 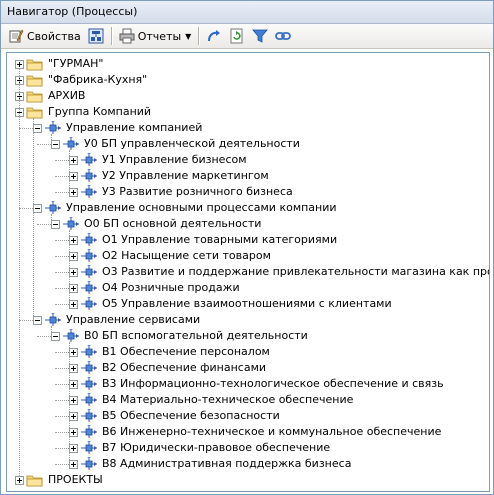 I want to click on tree-process-node: О4 Розничные продажи, so click(x=155, y=288).